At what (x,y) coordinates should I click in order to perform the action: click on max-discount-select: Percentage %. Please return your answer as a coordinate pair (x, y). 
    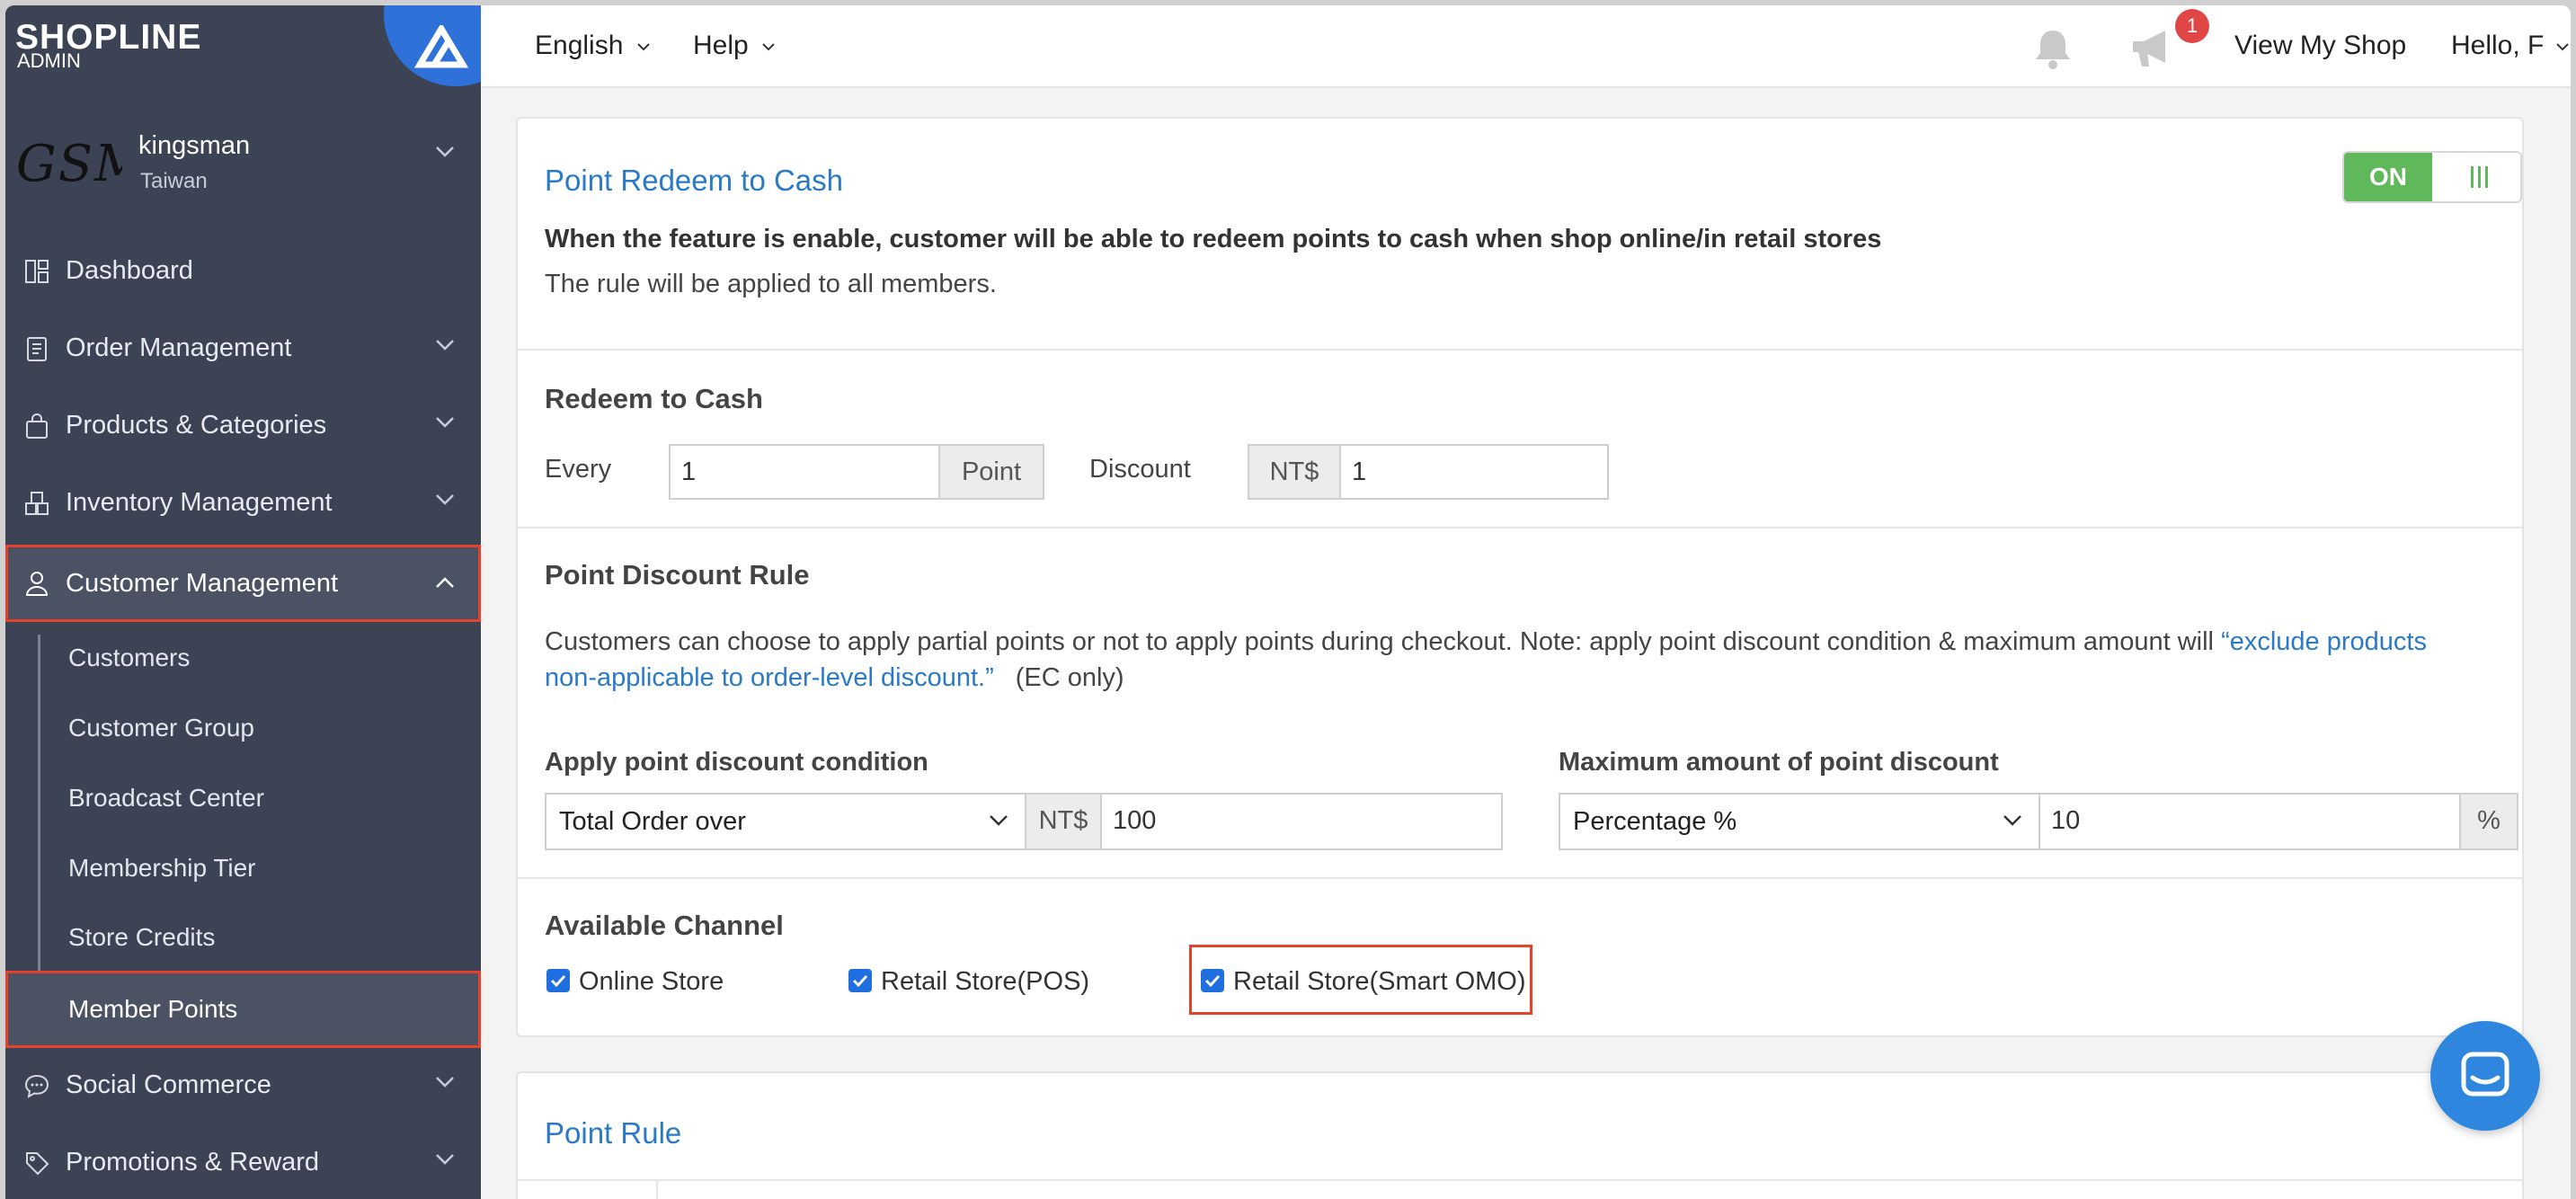
    Looking at the image, I should click on (1799, 821).